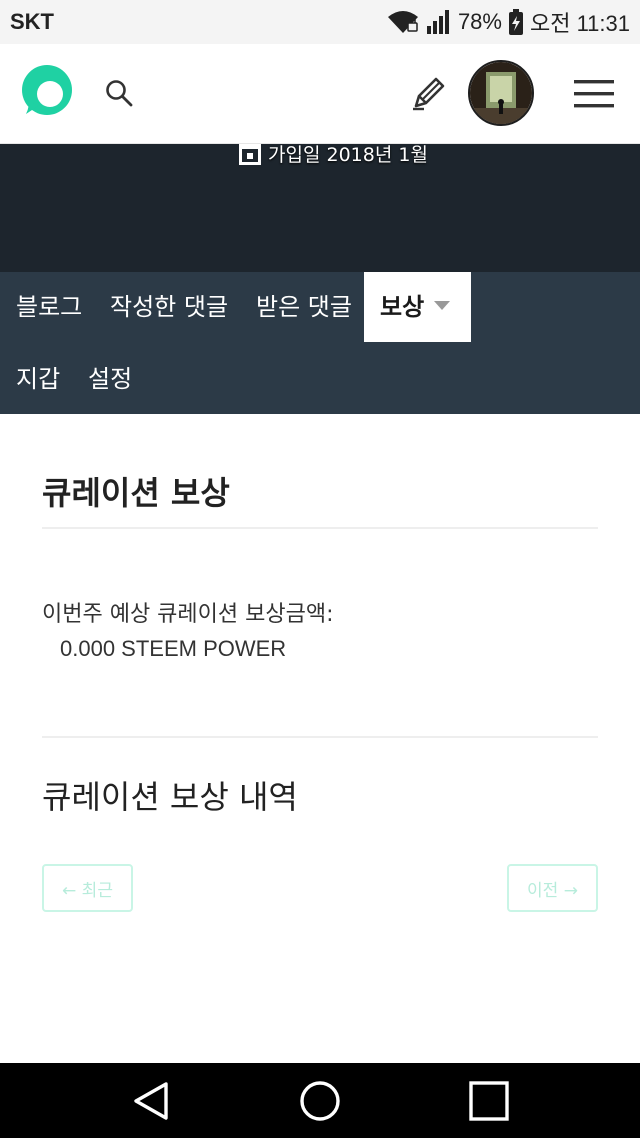  I want to click on pencil-icon, so click(429, 93).